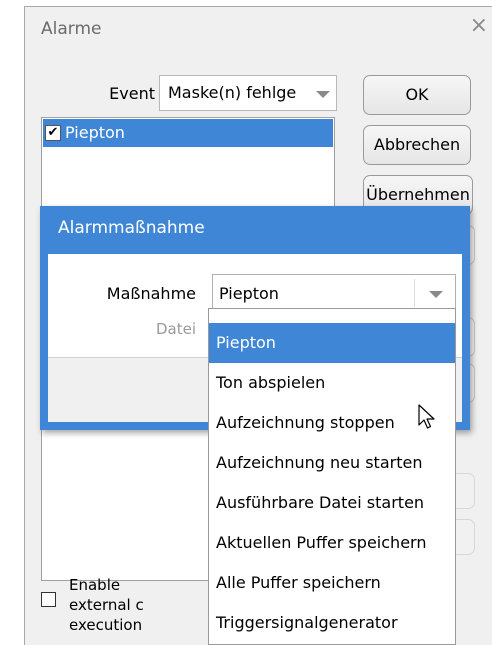 The width and height of the screenshot is (492, 645). What do you see at coordinates (258, 30) in the screenshot?
I see `title-bar: Alarme ×` at bounding box center [258, 30].